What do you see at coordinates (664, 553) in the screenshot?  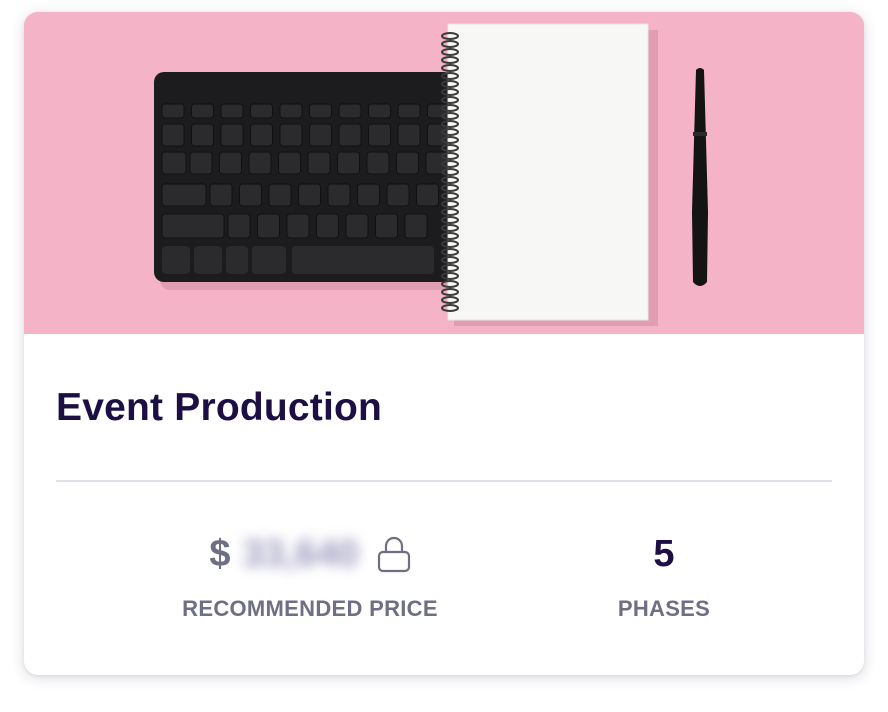 I see `phases-count: 5` at bounding box center [664, 553].